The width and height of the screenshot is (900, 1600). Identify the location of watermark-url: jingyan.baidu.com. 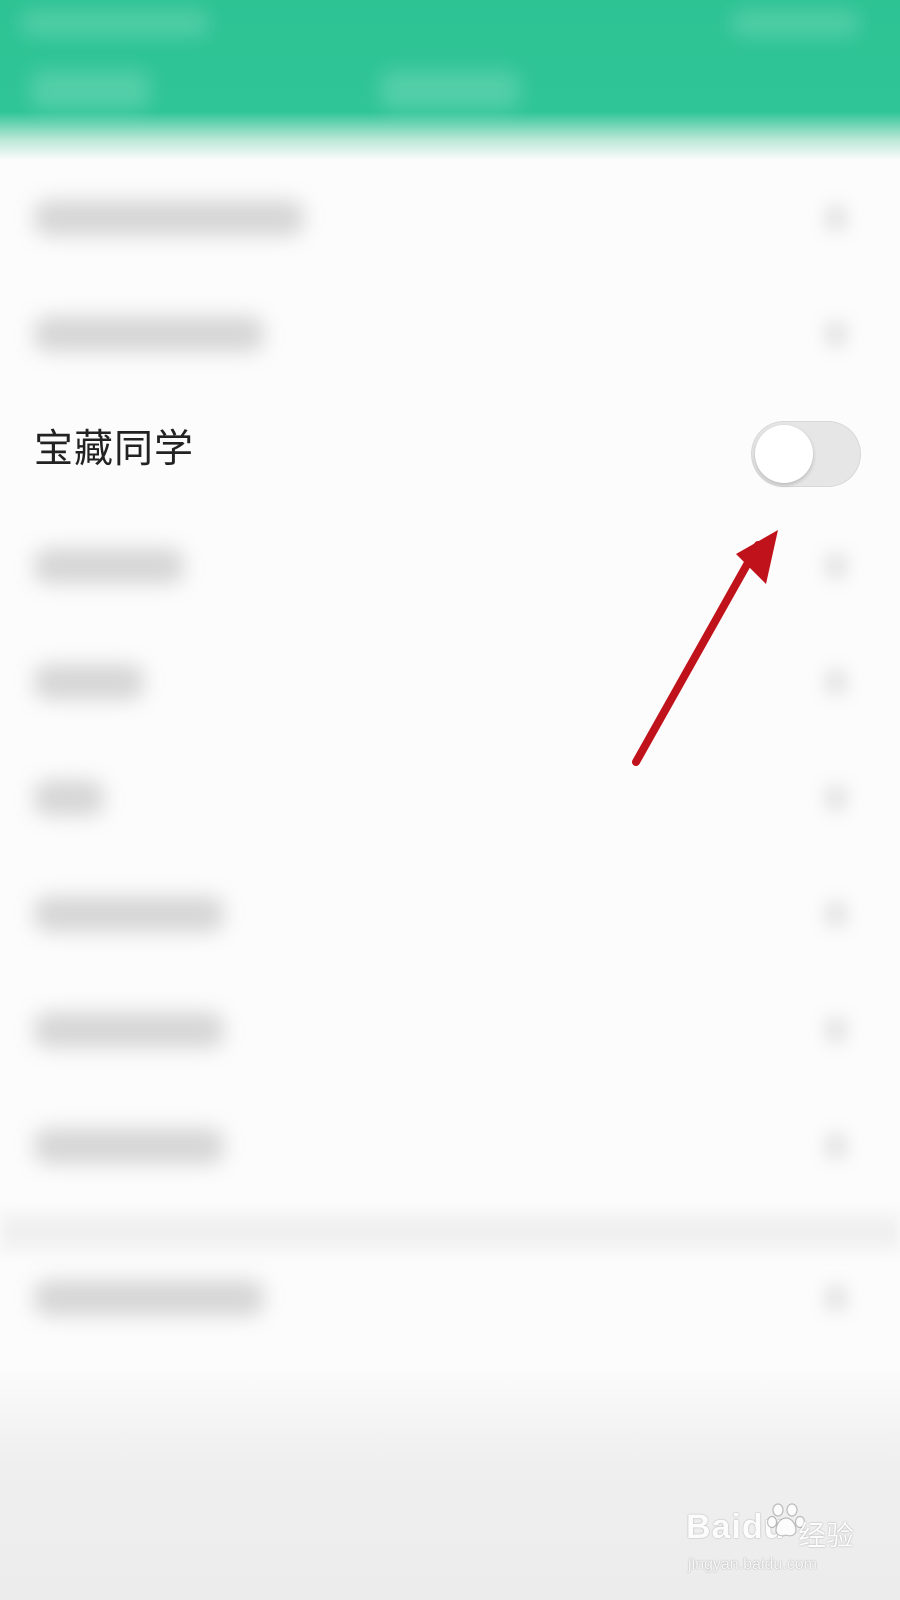
(752, 1564).